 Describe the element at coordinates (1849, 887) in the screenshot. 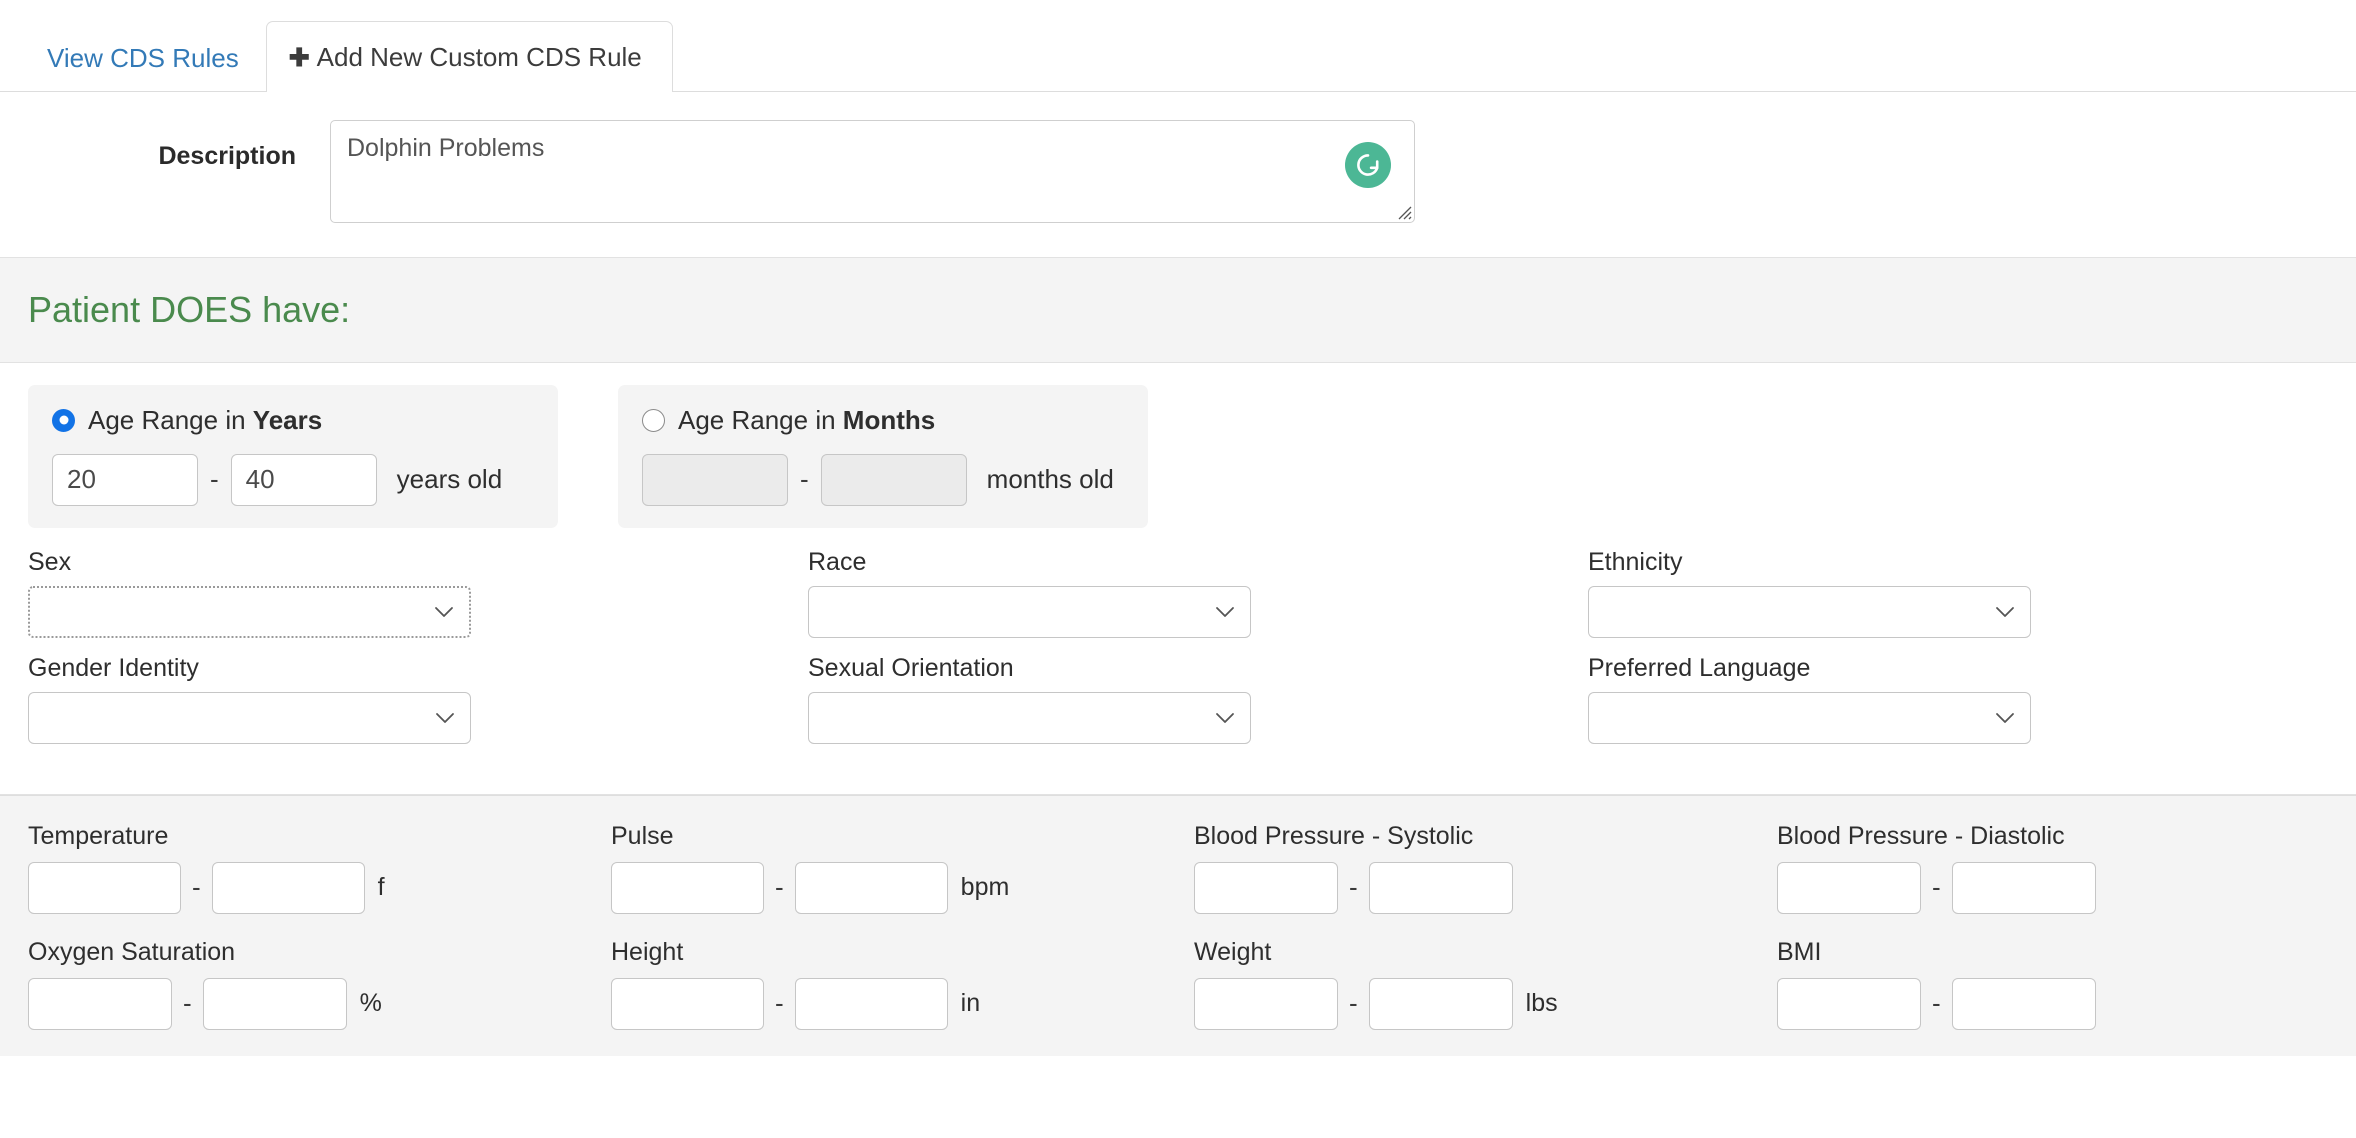

I see `blood-pressure-diastolic-min-input` at that location.